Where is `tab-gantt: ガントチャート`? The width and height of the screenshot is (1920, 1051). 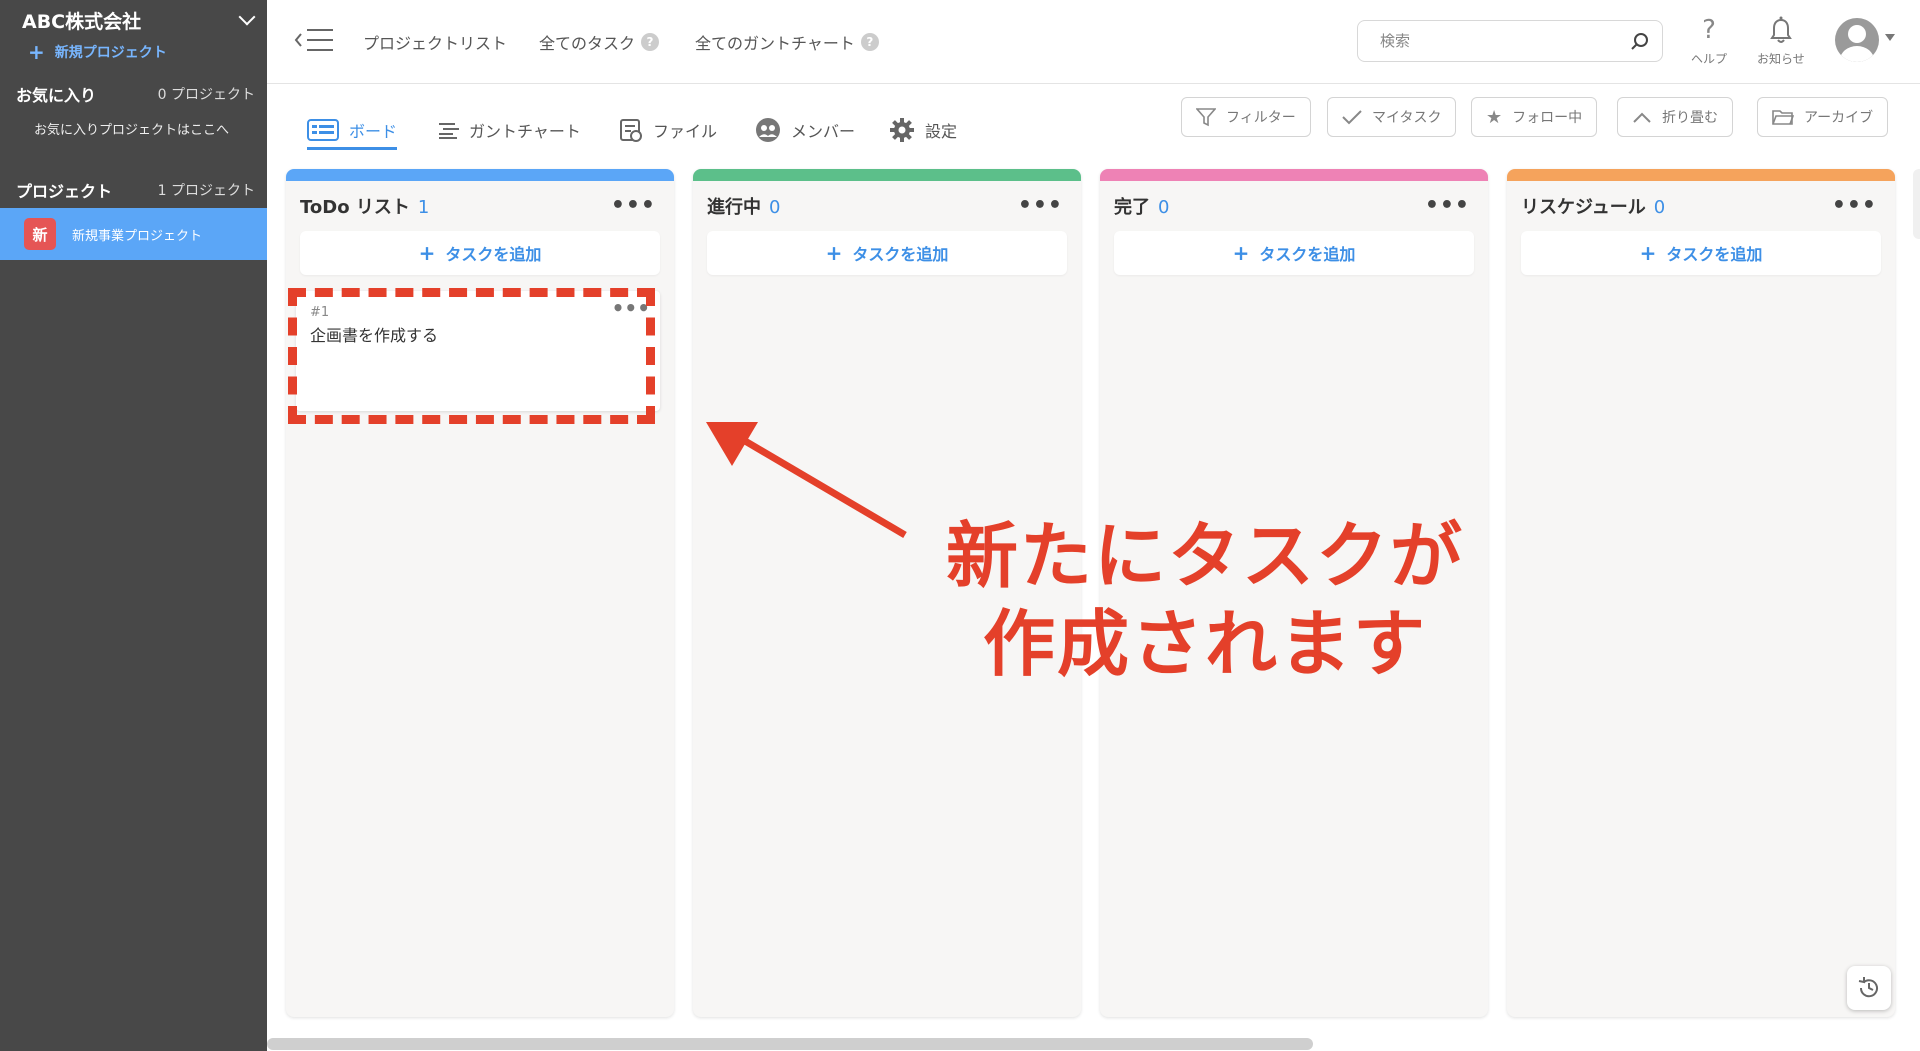 tab-gantt: ガントチャート is located at coordinates (510, 130).